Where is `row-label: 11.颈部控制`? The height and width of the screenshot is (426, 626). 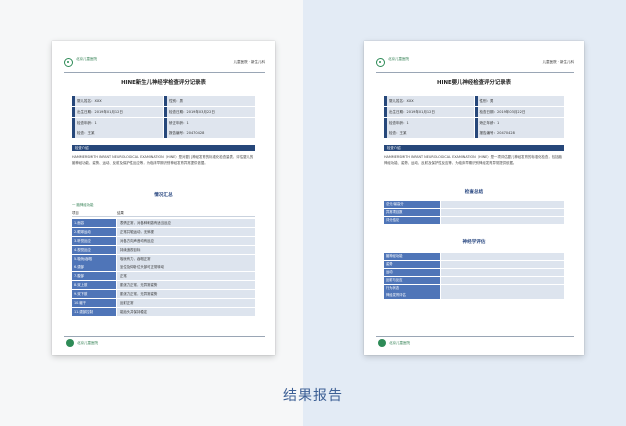 row-label: 11.颈部控制 is located at coordinates (94, 311).